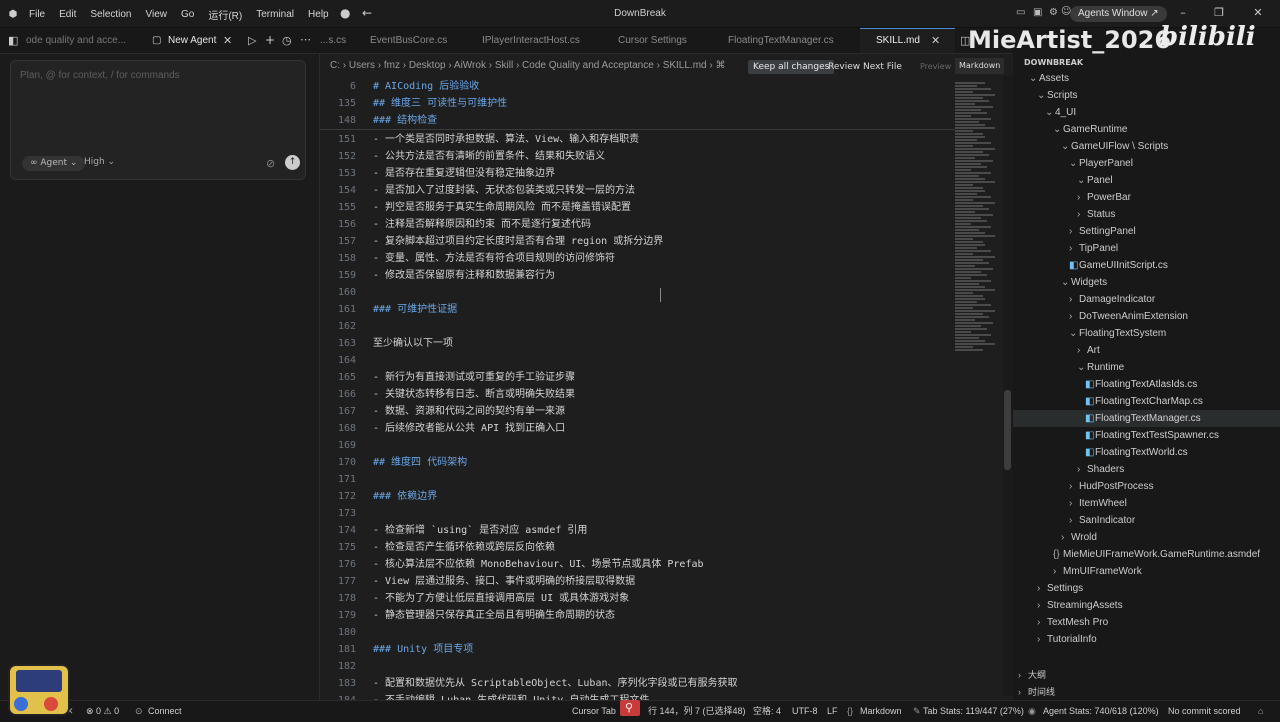 The width and height of the screenshot is (1280, 722). What do you see at coordinates (881, 711) in the screenshot?
I see `language-mode: Markdown` at bounding box center [881, 711].